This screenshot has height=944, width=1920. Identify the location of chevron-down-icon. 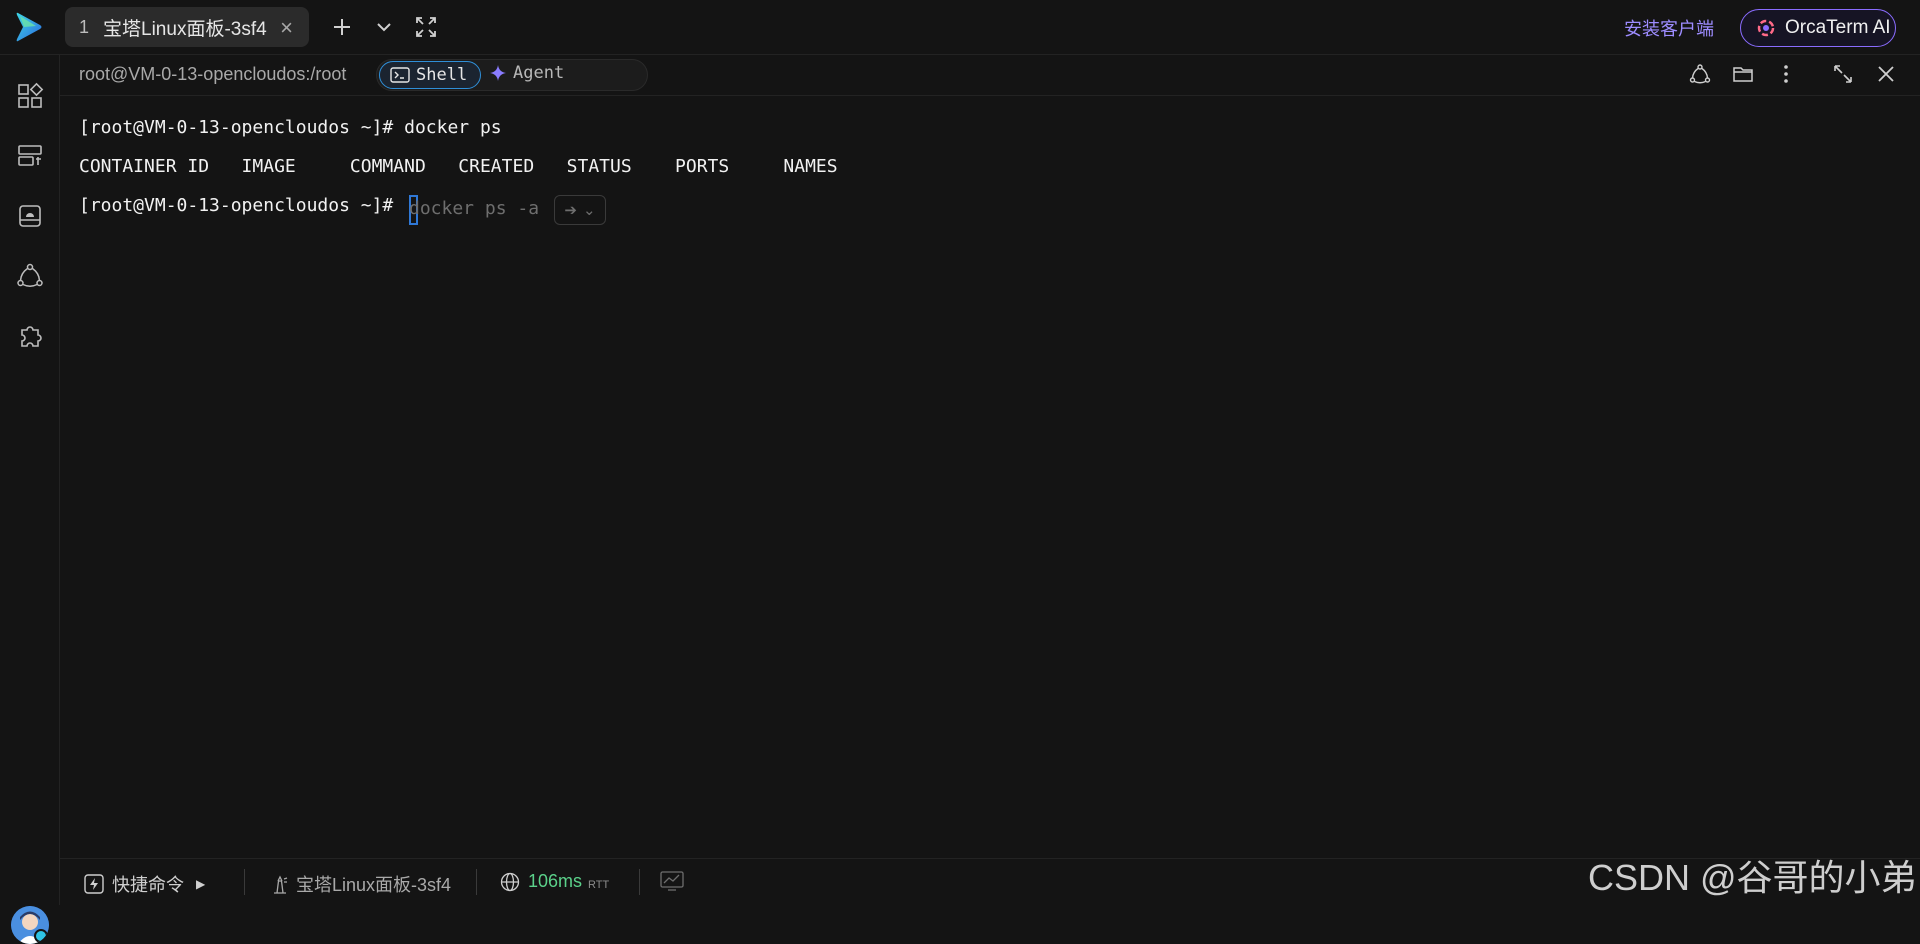
(384, 27).